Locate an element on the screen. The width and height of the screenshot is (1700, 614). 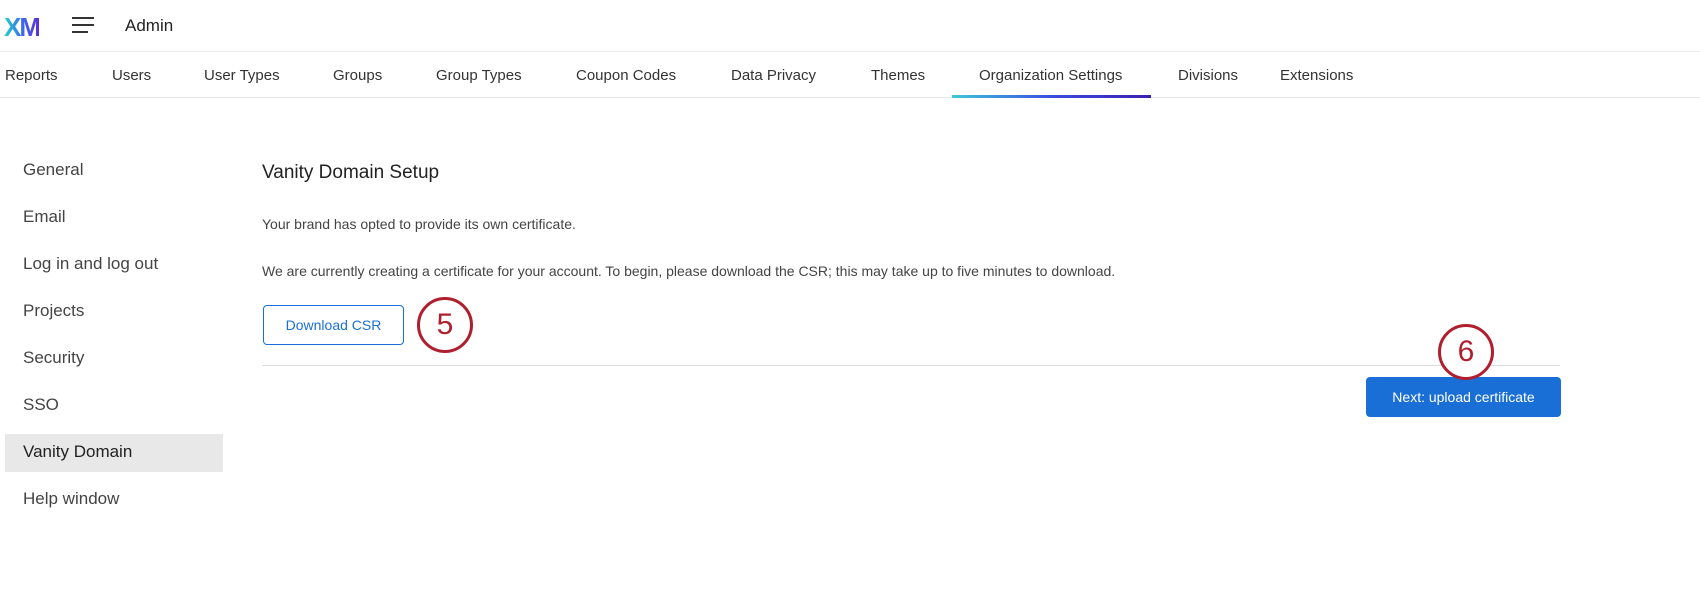
tab-organization-settings: Organization Settings is located at coordinates (1050, 75).